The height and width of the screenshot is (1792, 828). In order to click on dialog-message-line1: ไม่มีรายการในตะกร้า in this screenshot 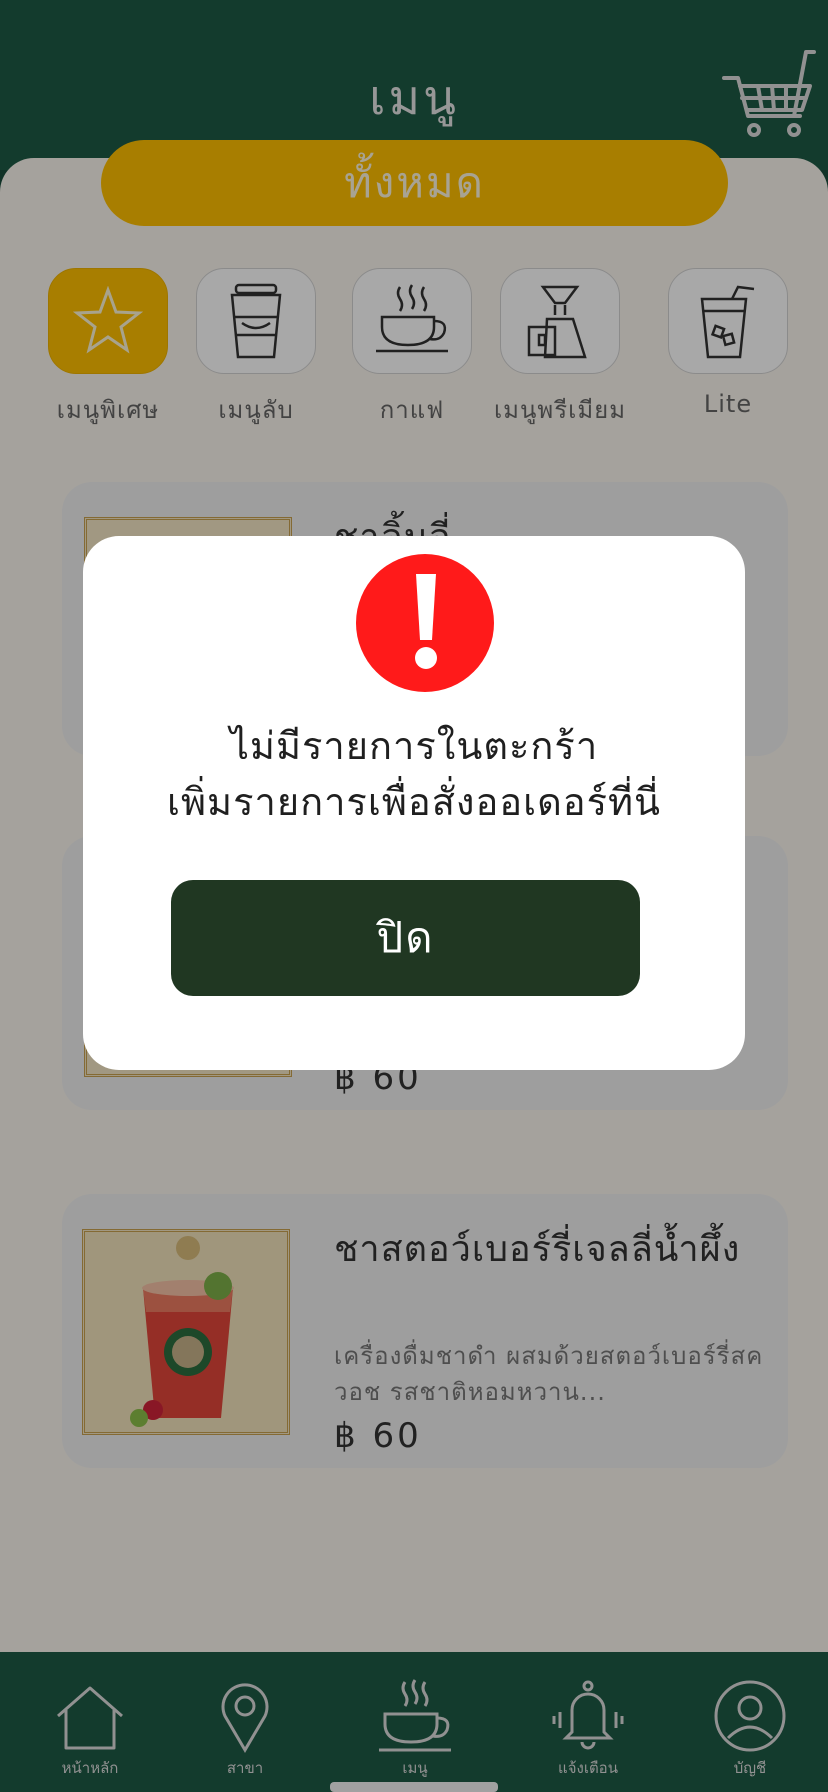, I will do `click(414, 746)`.